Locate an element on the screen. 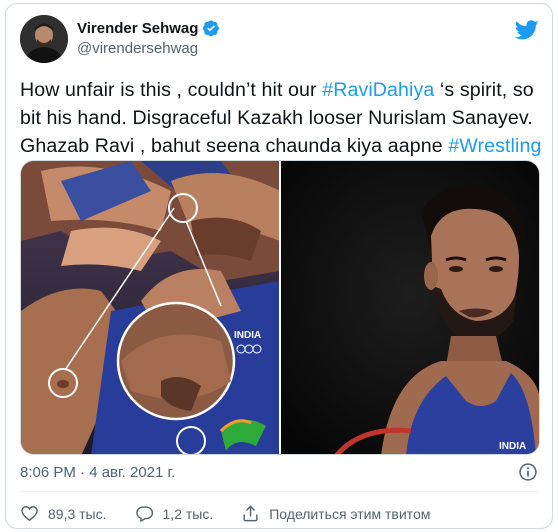 The height and width of the screenshot is (532, 558). info-icon is located at coordinates (528, 472).